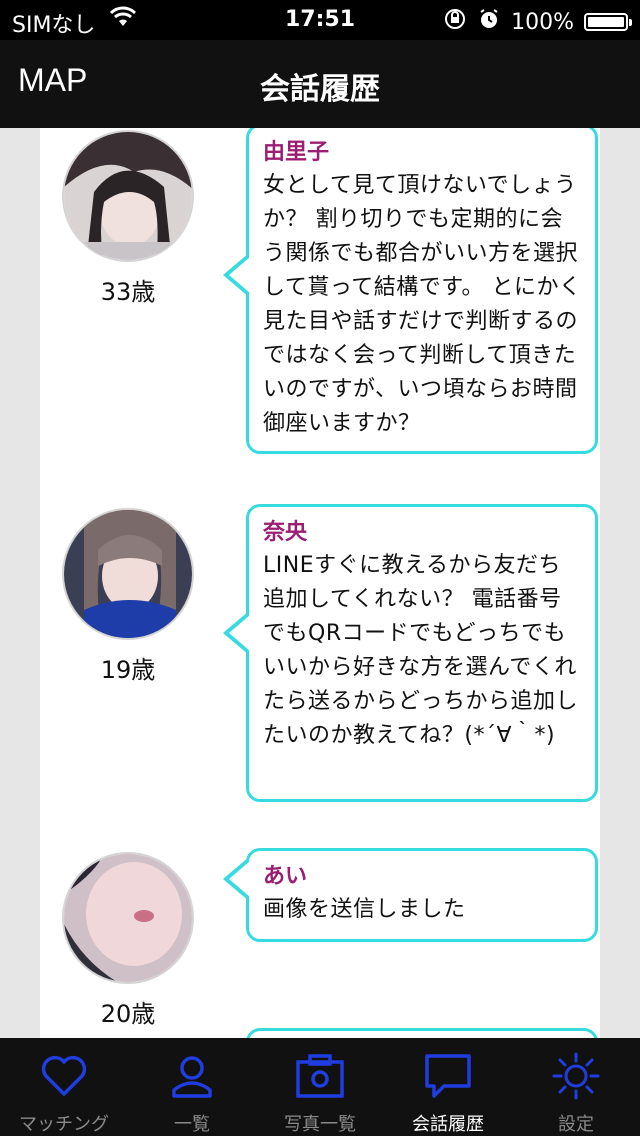  What do you see at coordinates (128, 670) in the screenshot?
I see `age-label: 19歳` at bounding box center [128, 670].